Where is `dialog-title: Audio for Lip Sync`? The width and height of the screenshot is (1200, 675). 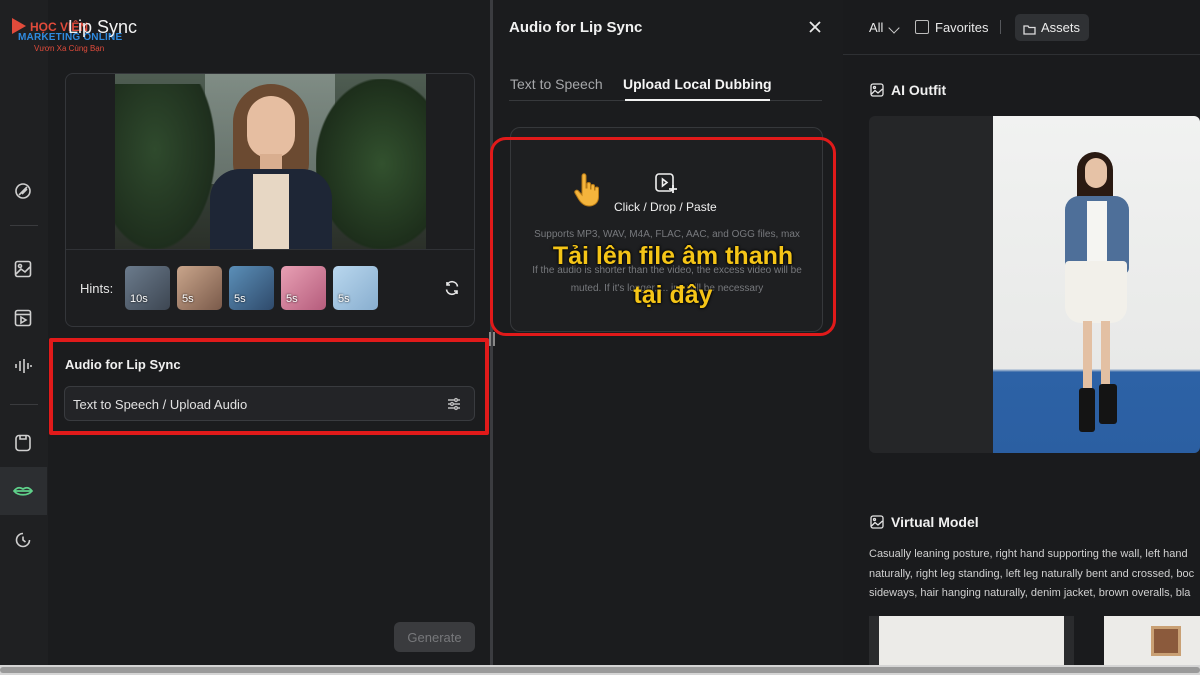
dialog-title: Audio for Lip Sync is located at coordinates (576, 27).